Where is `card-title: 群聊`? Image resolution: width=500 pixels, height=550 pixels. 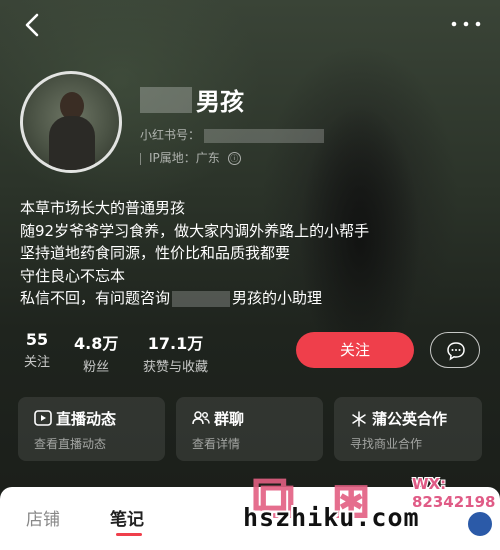 card-title: 群聊 is located at coordinates (229, 419).